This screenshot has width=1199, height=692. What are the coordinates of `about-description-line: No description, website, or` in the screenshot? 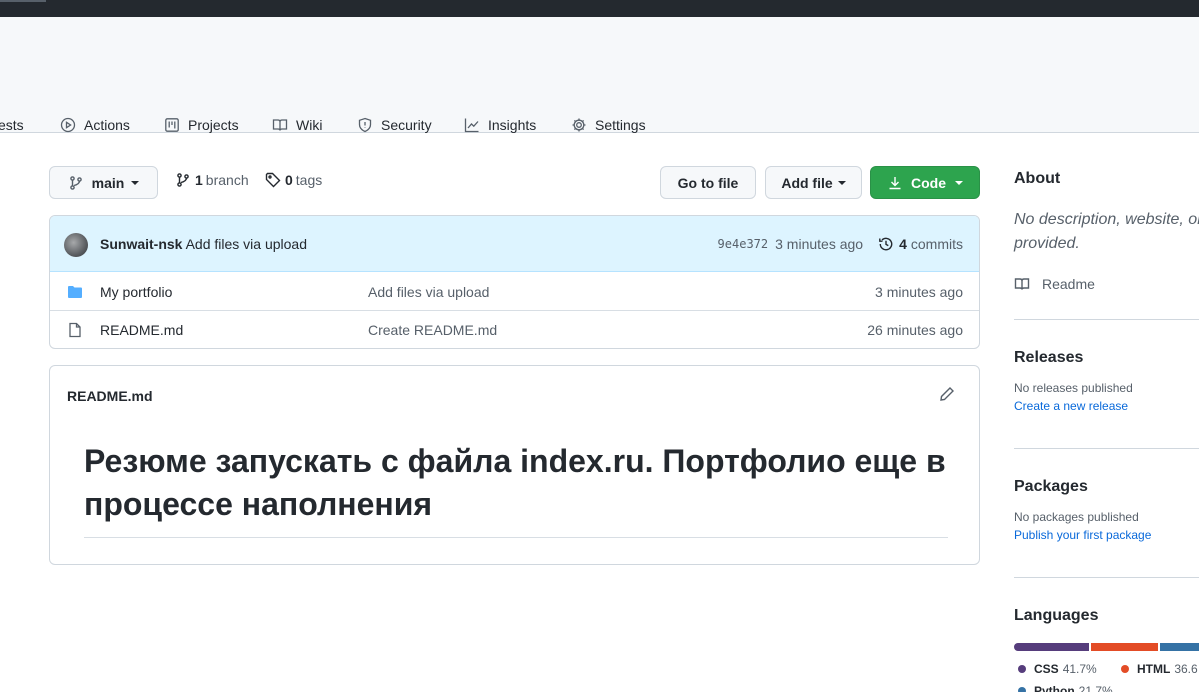 It's located at (1106, 219).